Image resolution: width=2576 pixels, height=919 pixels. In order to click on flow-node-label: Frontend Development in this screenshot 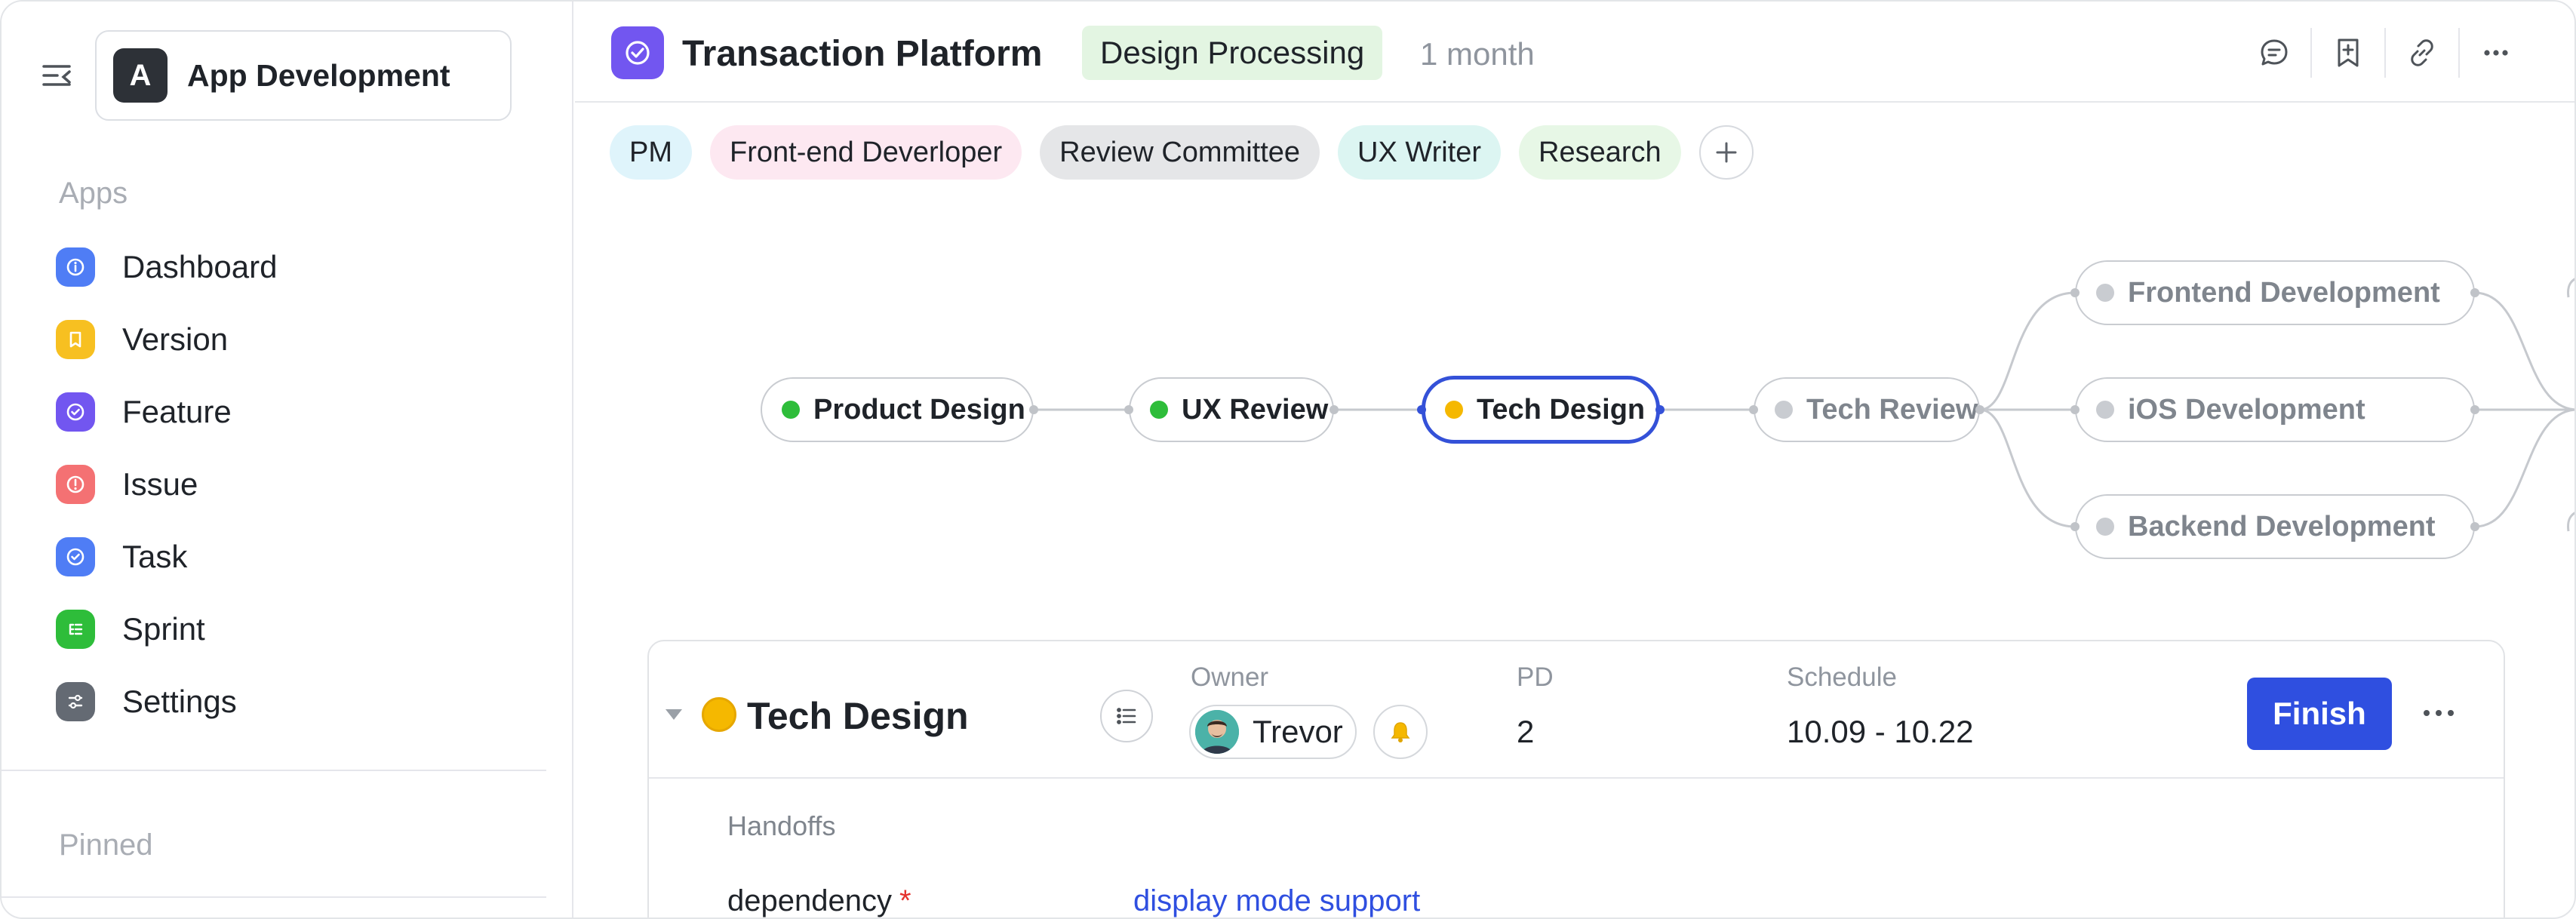, I will do `click(2284, 292)`.